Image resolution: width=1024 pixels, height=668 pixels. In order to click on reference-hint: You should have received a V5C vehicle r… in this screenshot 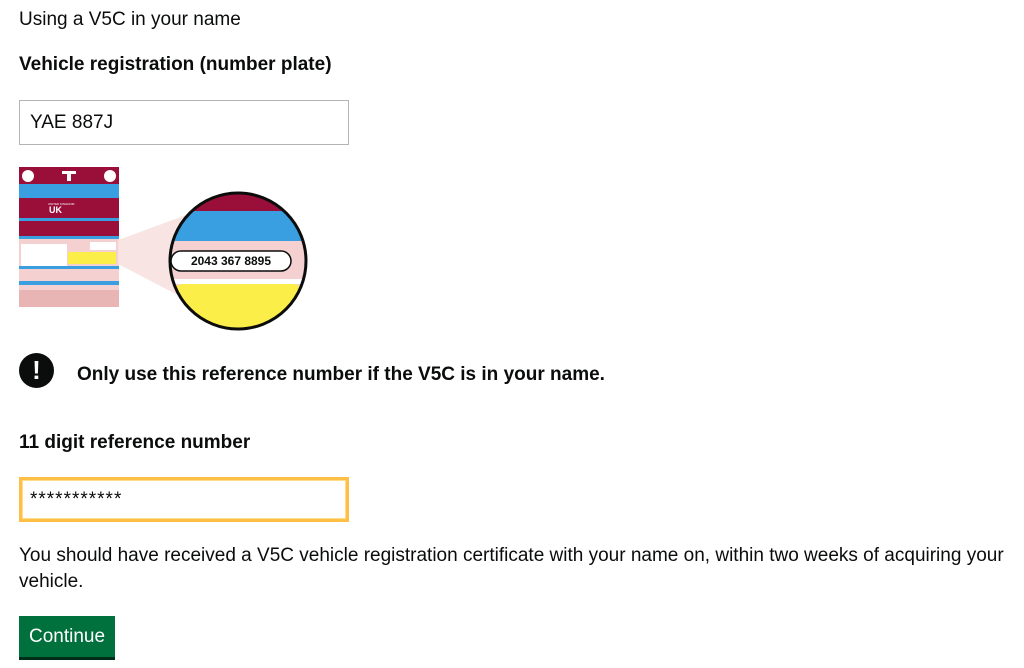, I will do `click(511, 568)`.